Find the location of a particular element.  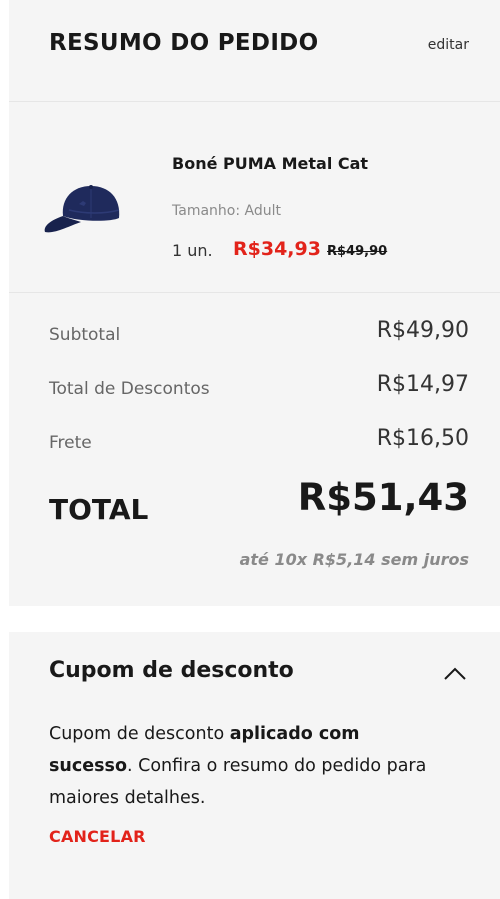

product-image is located at coordinates (85, 212).